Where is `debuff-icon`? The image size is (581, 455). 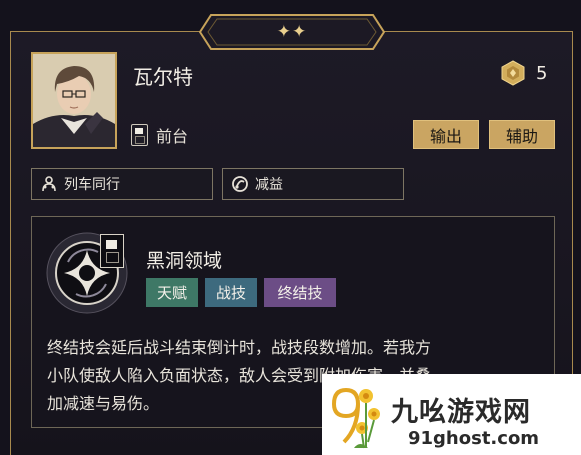 debuff-icon is located at coordinates (240, 184).